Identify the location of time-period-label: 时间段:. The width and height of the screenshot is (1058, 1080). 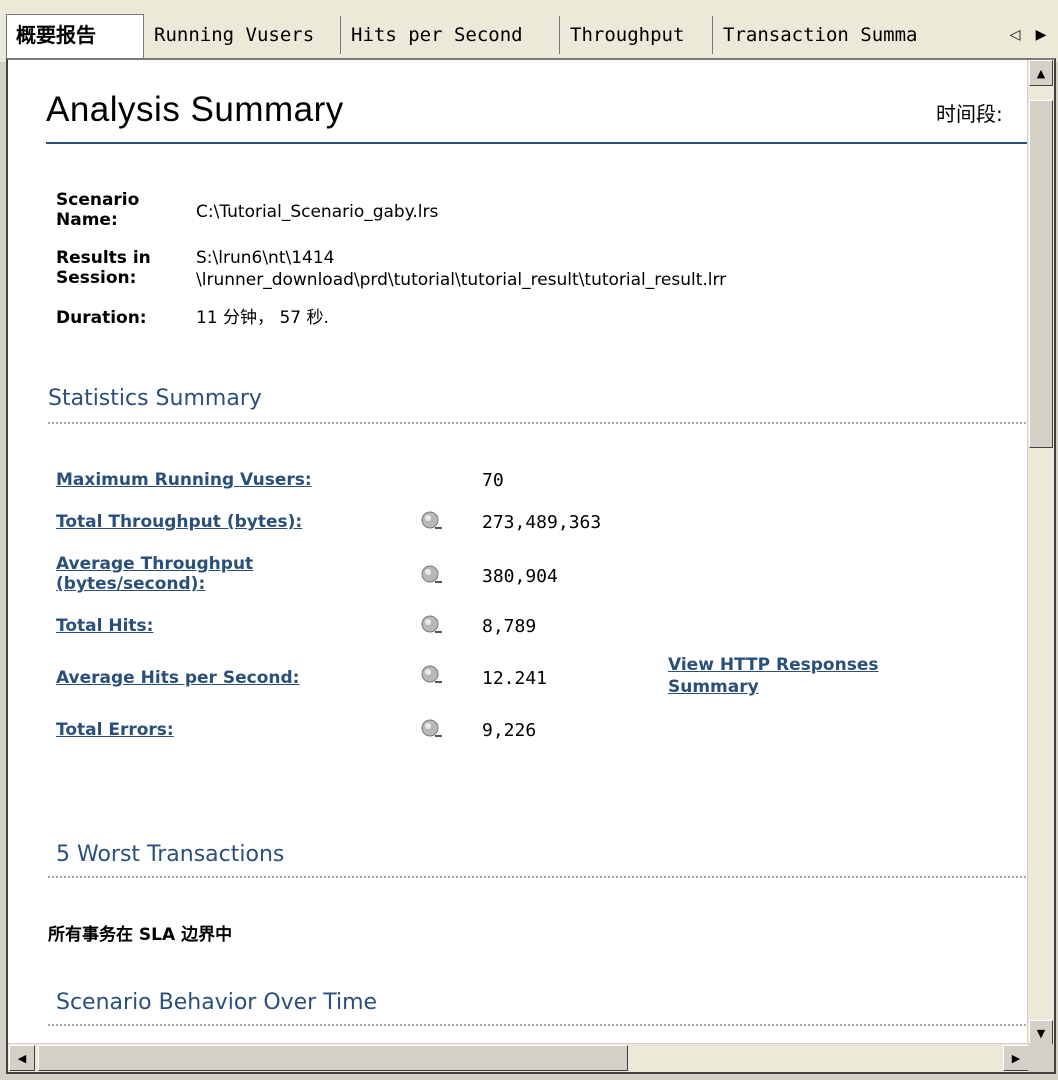
(969, 114).